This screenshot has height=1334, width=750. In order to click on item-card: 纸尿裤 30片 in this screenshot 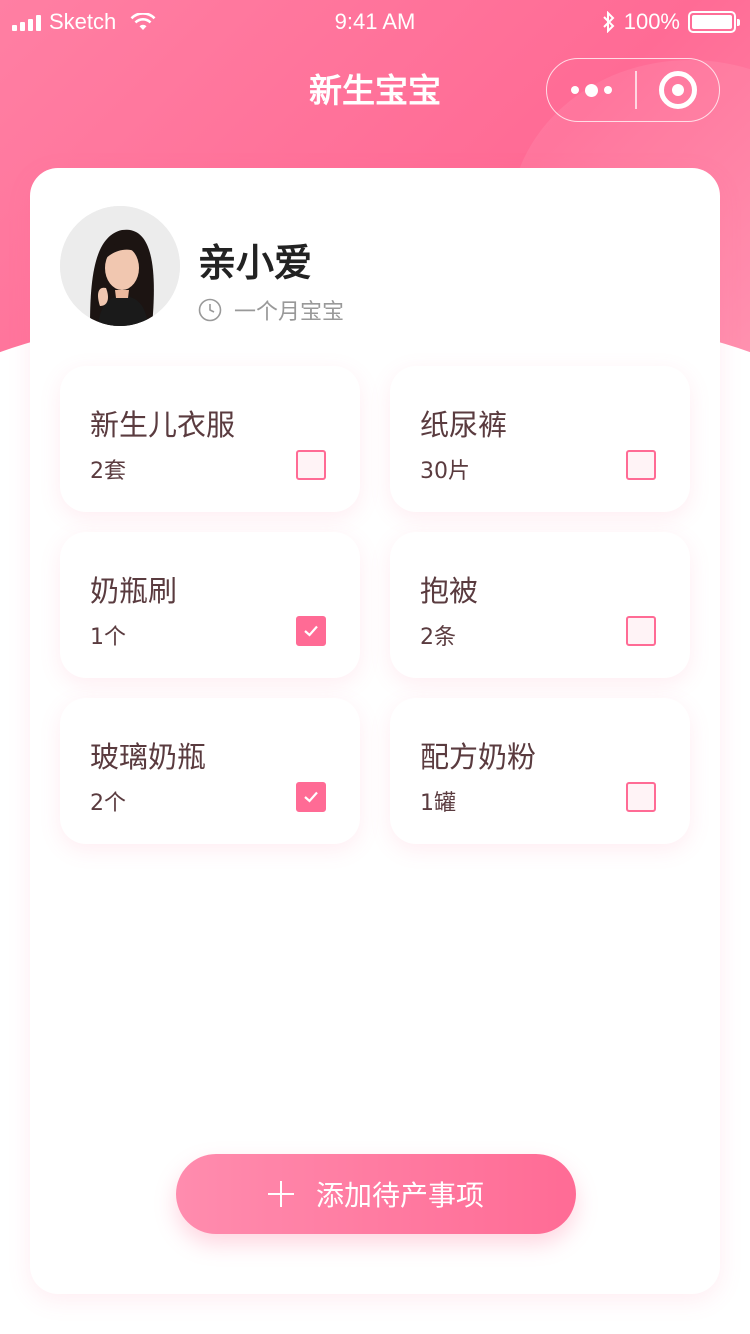, I will do `click(540, 439)`.